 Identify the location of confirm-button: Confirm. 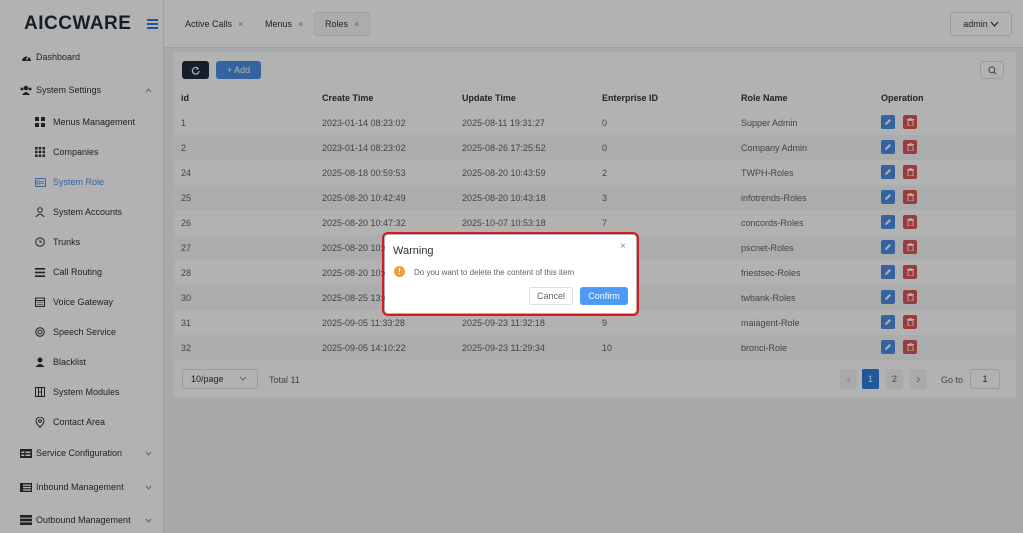
(604, 296).